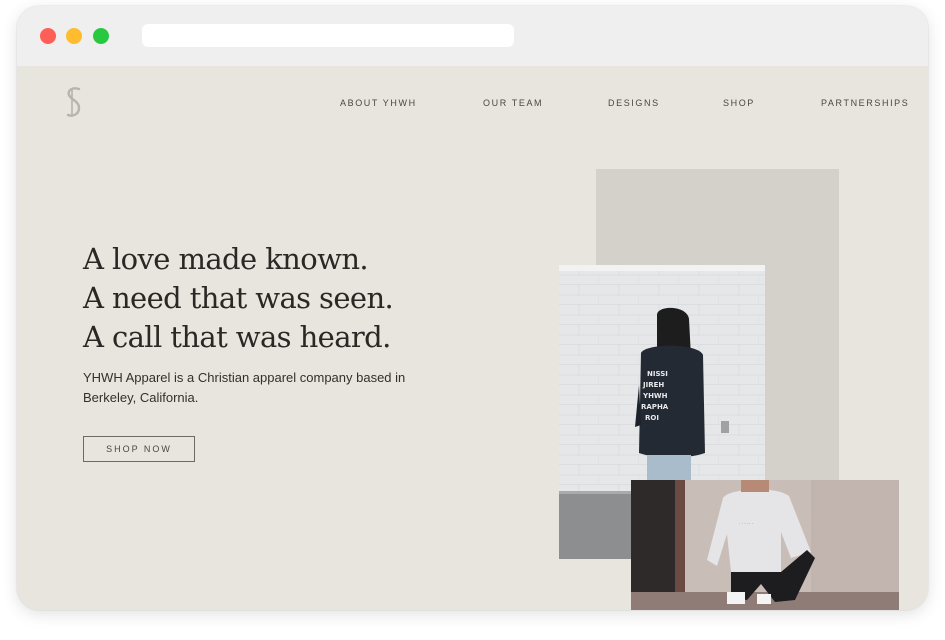 The image size is (945, 640). I want to click on nav-partnerships: PARTNERSHIPS, so click(865, 103).